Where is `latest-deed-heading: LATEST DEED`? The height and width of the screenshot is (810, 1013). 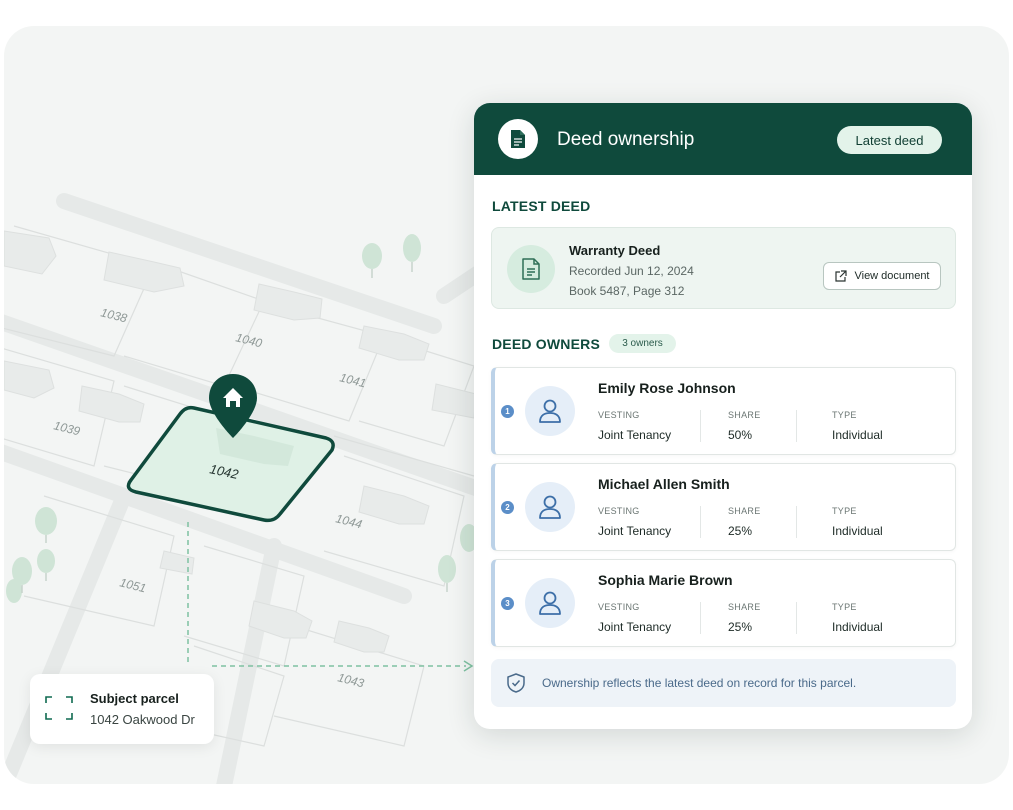 latest-deed-heading: LATEST DEED is located at coordinates (541, 206).